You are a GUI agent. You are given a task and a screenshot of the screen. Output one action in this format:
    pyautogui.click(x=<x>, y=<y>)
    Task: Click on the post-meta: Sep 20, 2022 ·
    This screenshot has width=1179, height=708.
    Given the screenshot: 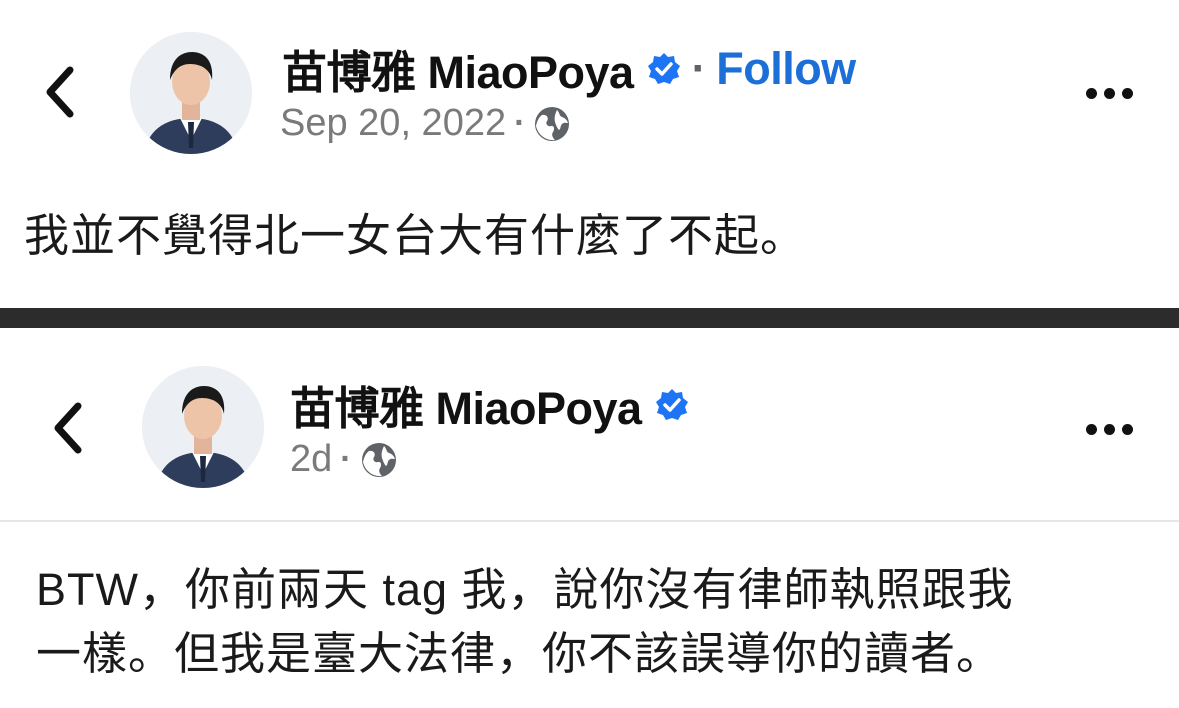 What is the action you would take?
    pyautogui.click(x=425, y=123)
    